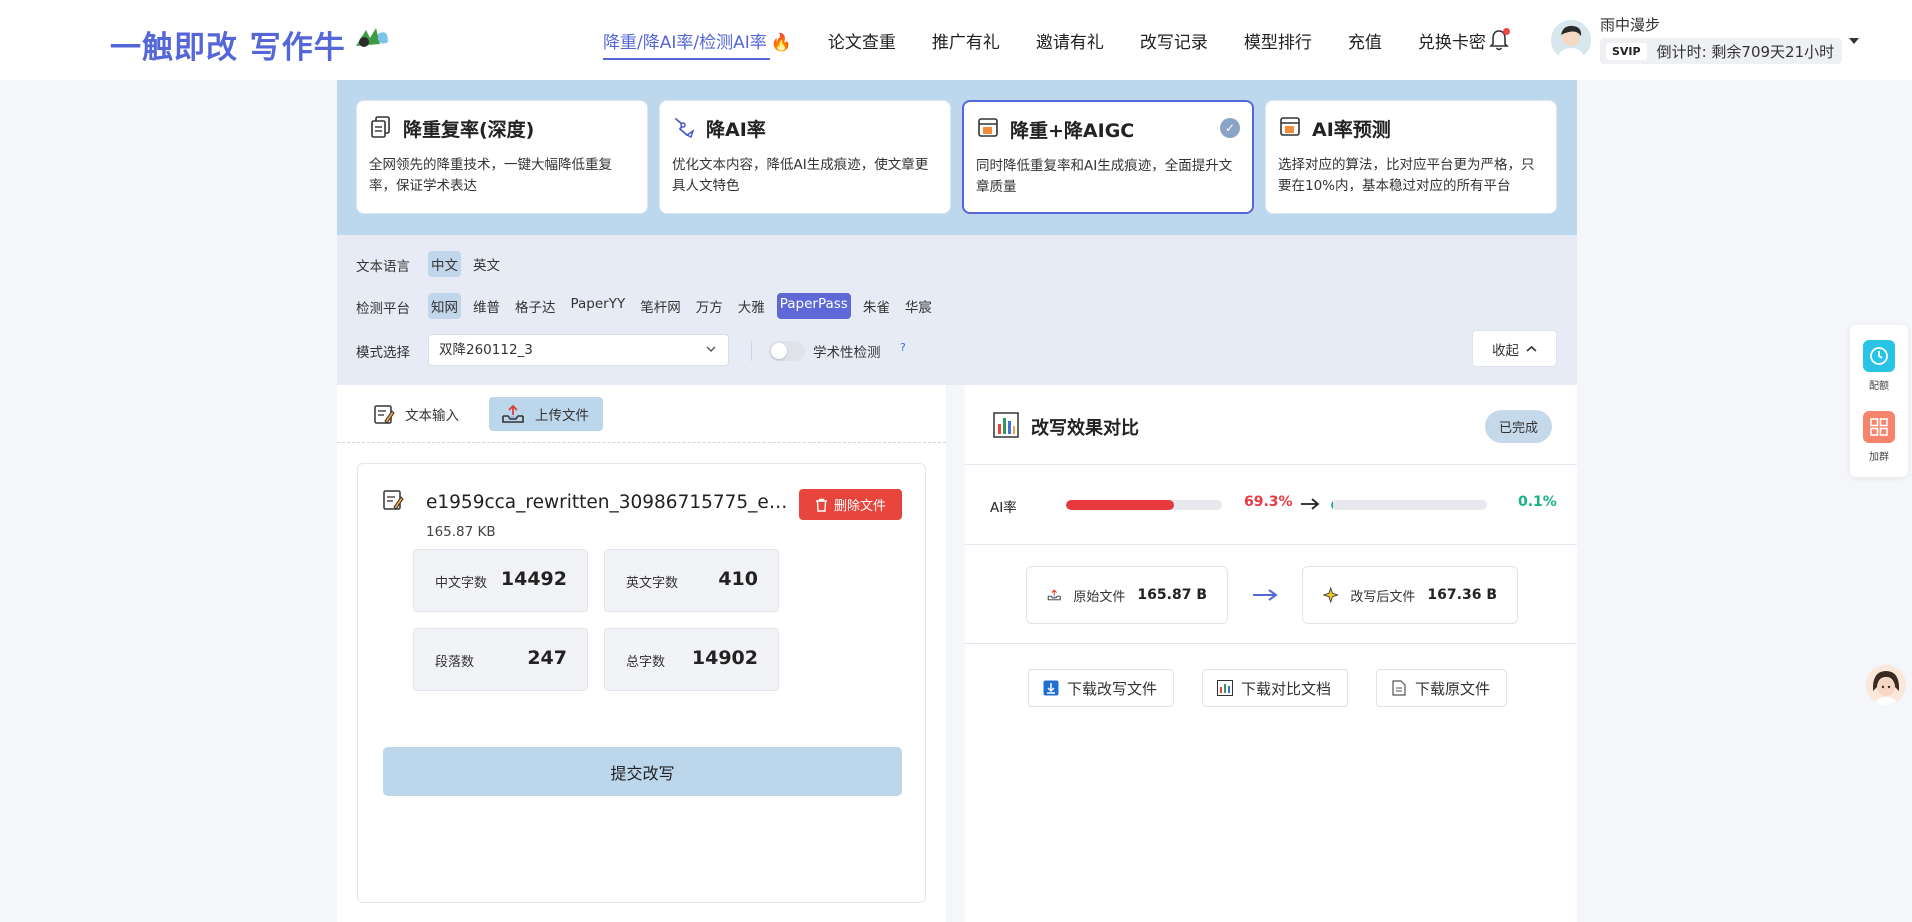 The width and height of the screenshot is (1912, 922). What do you see at coordinates (876, 306) in the screenshot?
I see `platform-chip-zhuque: 朱雀` at bounding box center [876, 306].